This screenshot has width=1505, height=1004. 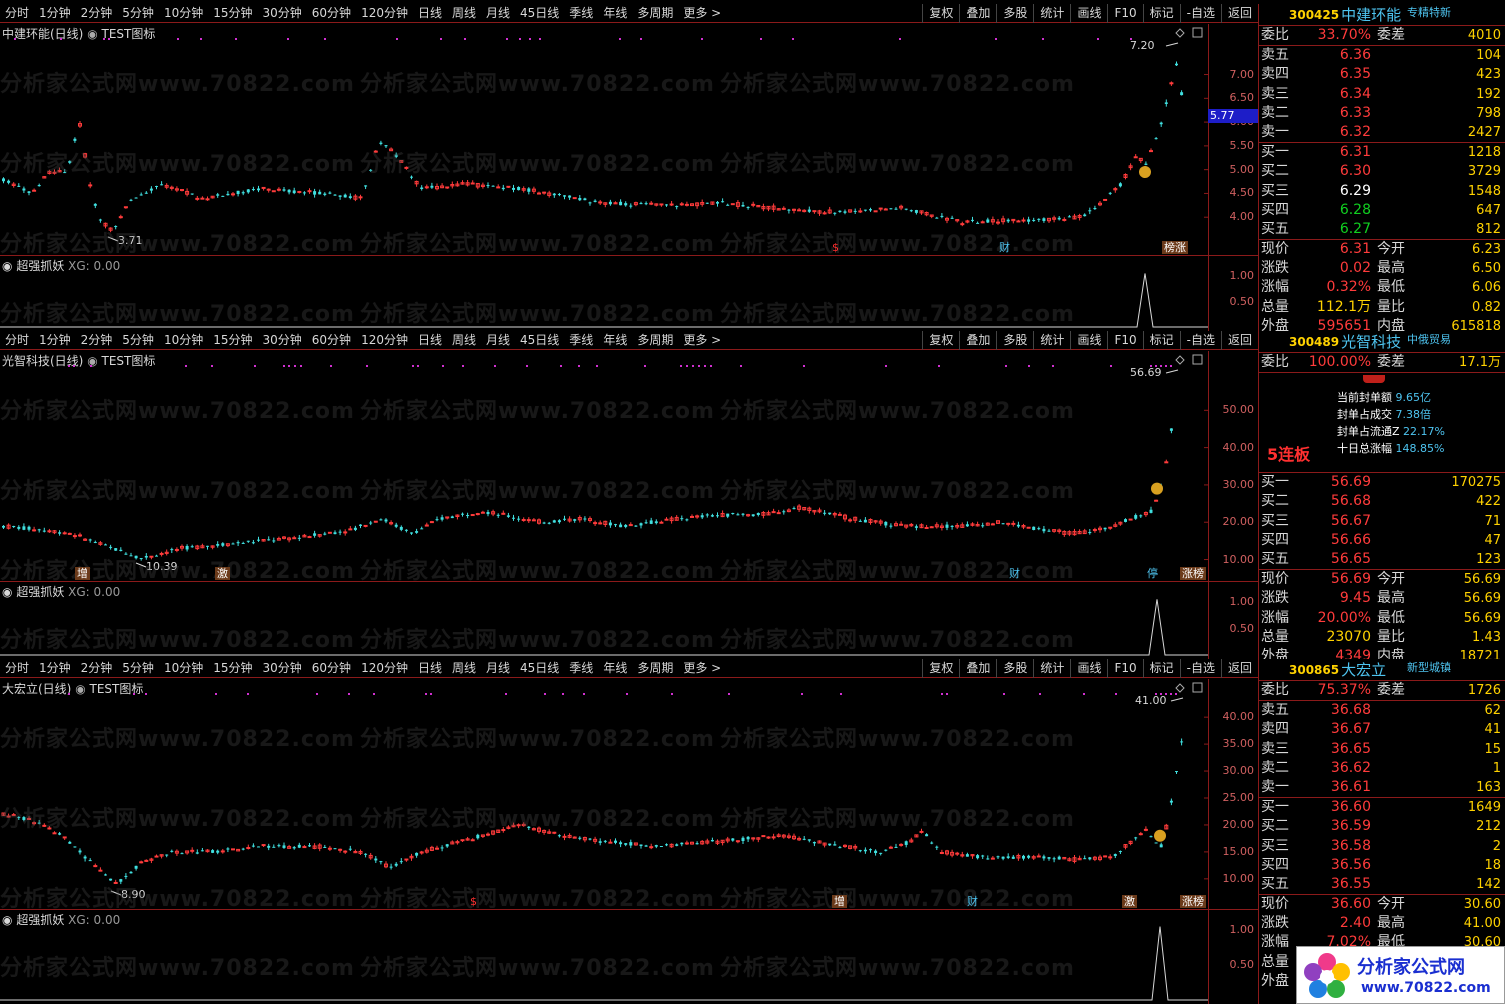 What do you see at coordinates (1382, 113) in the screenshot?
I see `ask-row: 卖二 6.33 798` at bounding box center [1382, 113].